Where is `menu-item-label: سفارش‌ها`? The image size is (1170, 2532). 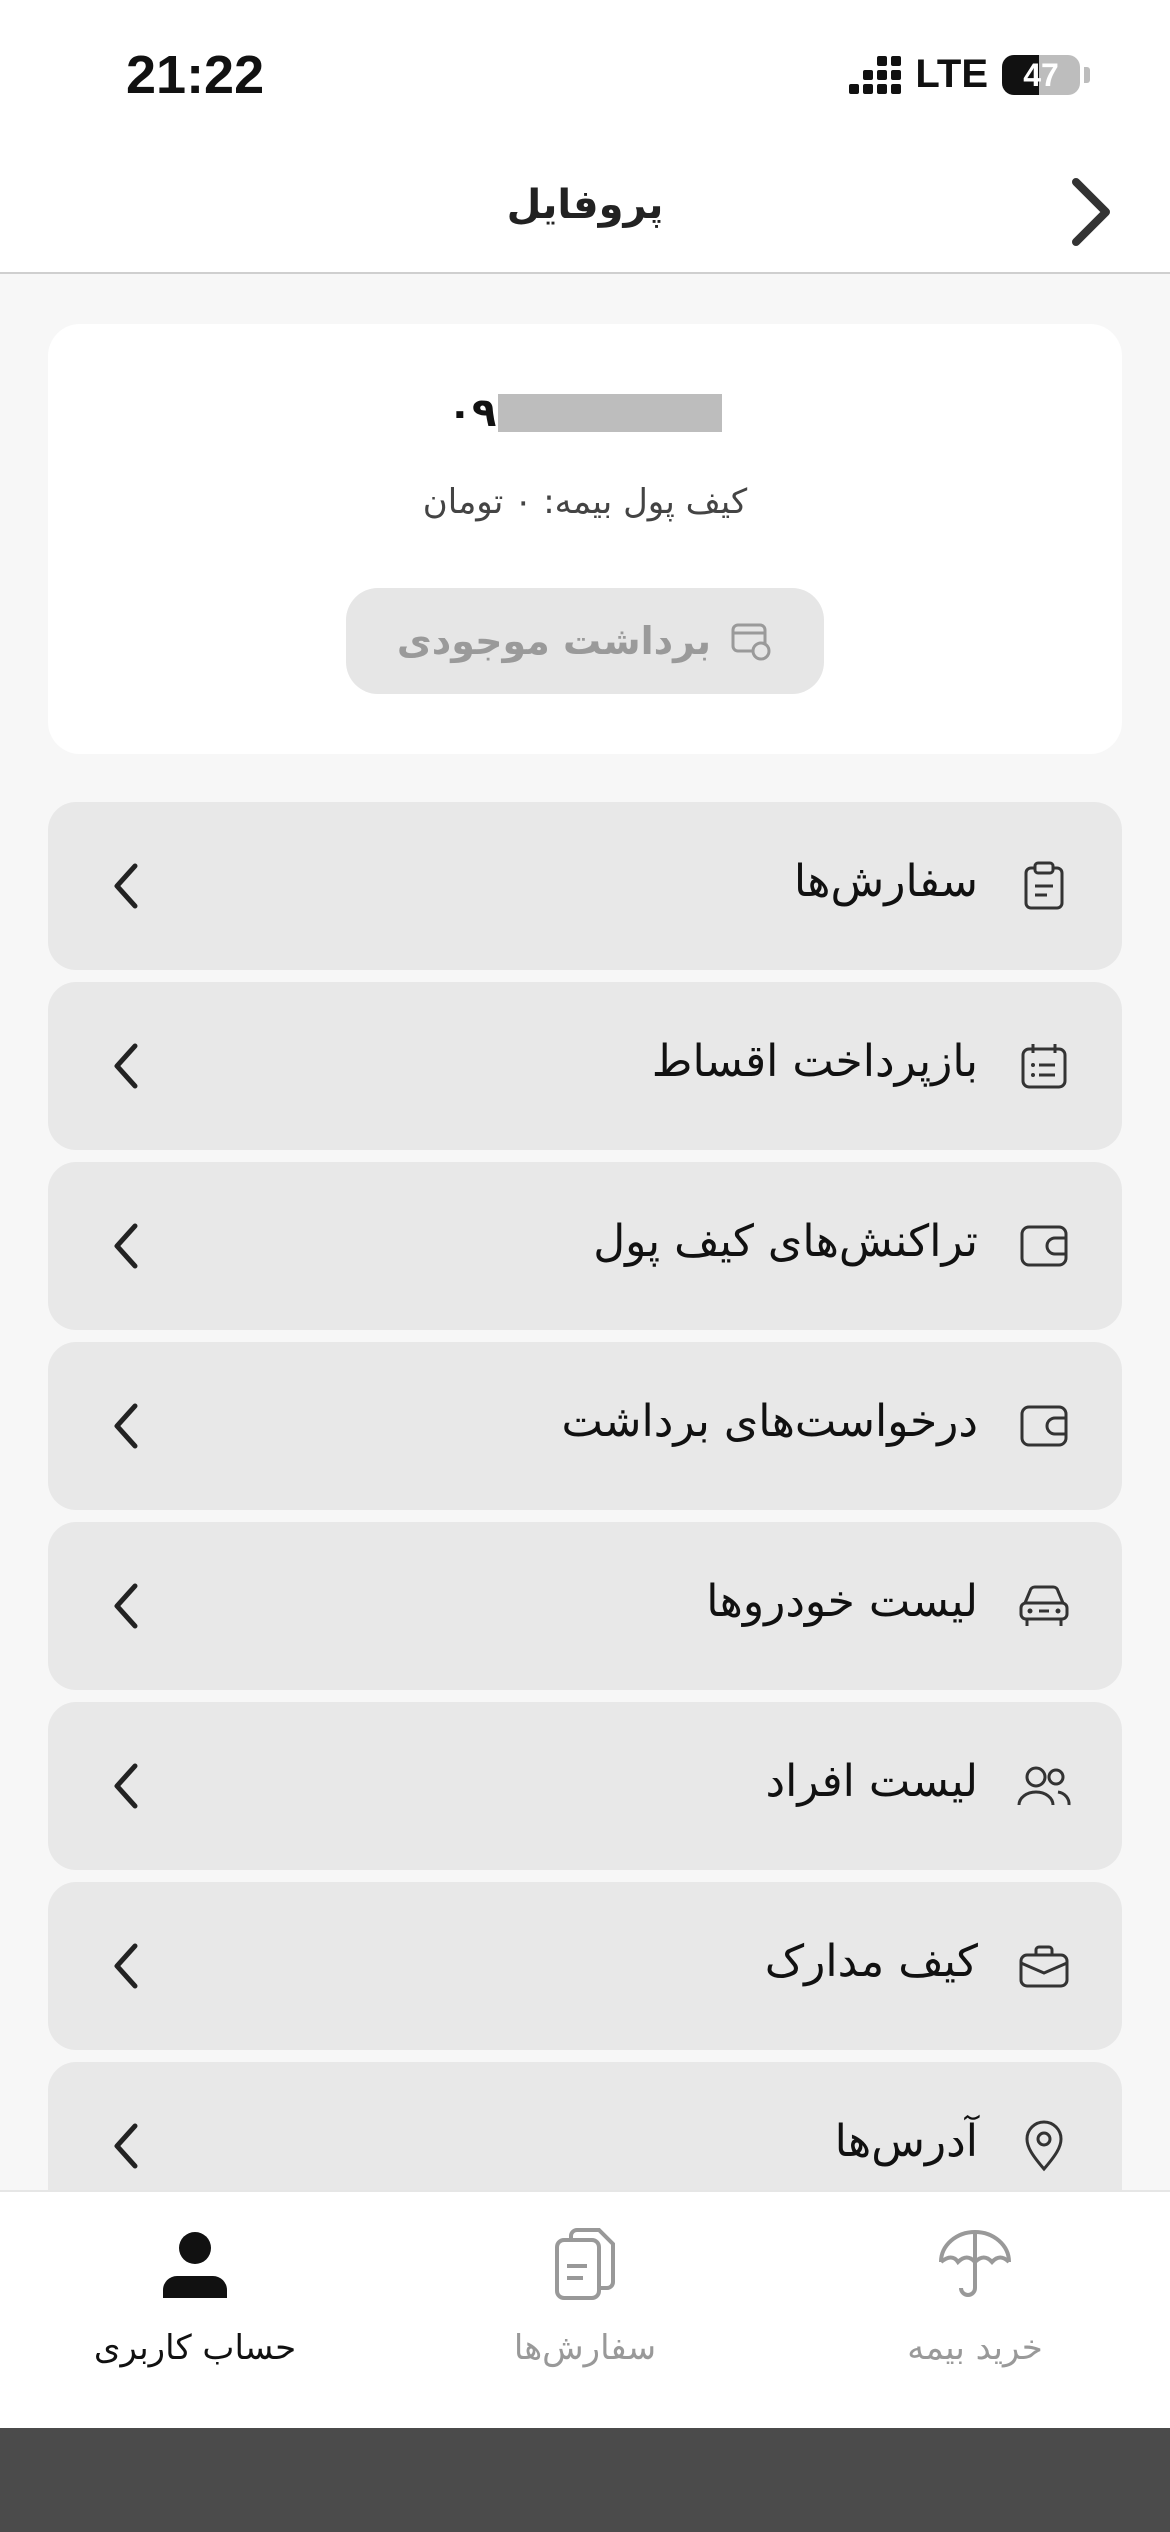
menu-item-label: سفارش‌ها is located at coordinates (885, 881).